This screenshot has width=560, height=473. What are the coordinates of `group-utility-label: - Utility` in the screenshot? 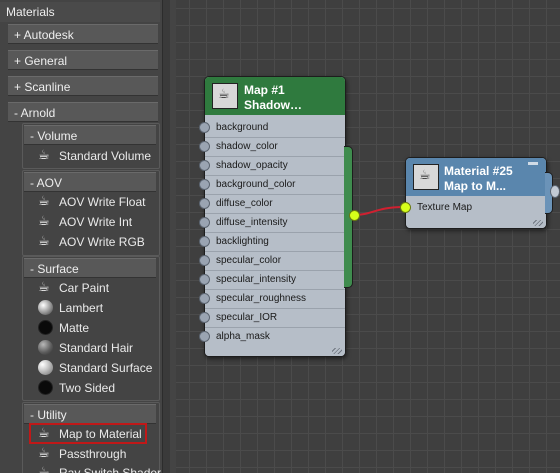 It's located at (48, 415).